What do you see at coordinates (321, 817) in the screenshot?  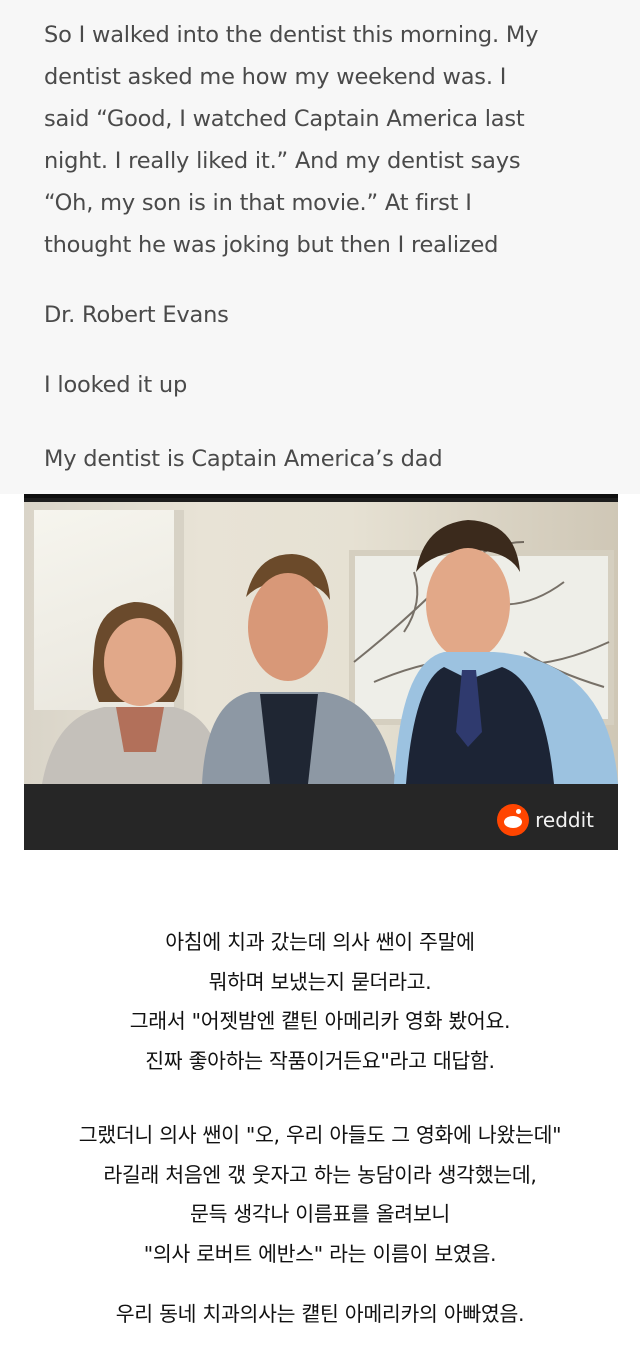 I see `photo-footer-bar: reddit` at bounding box center [321, 817].